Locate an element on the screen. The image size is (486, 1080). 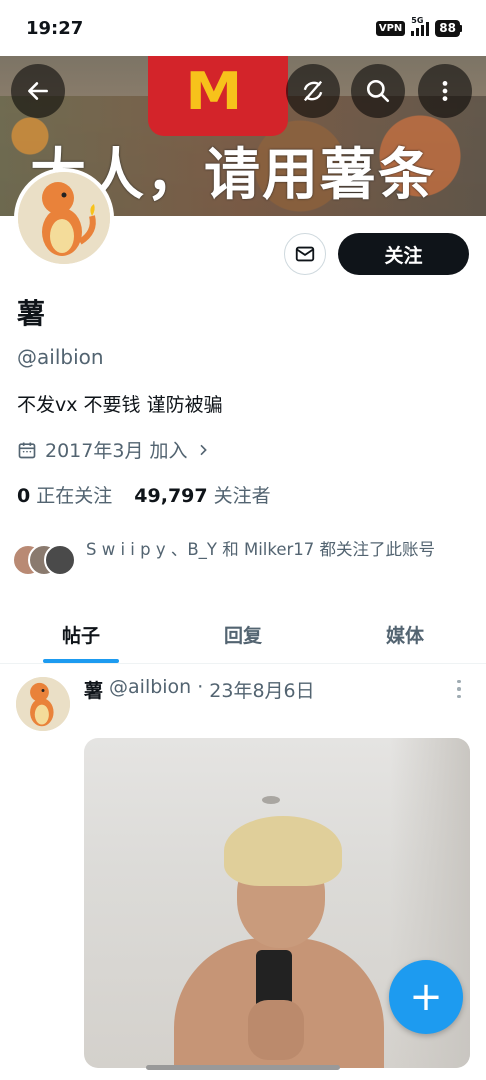
profile-tabs: 帖子 回复 媒体 is located at coordinates (243, 635).